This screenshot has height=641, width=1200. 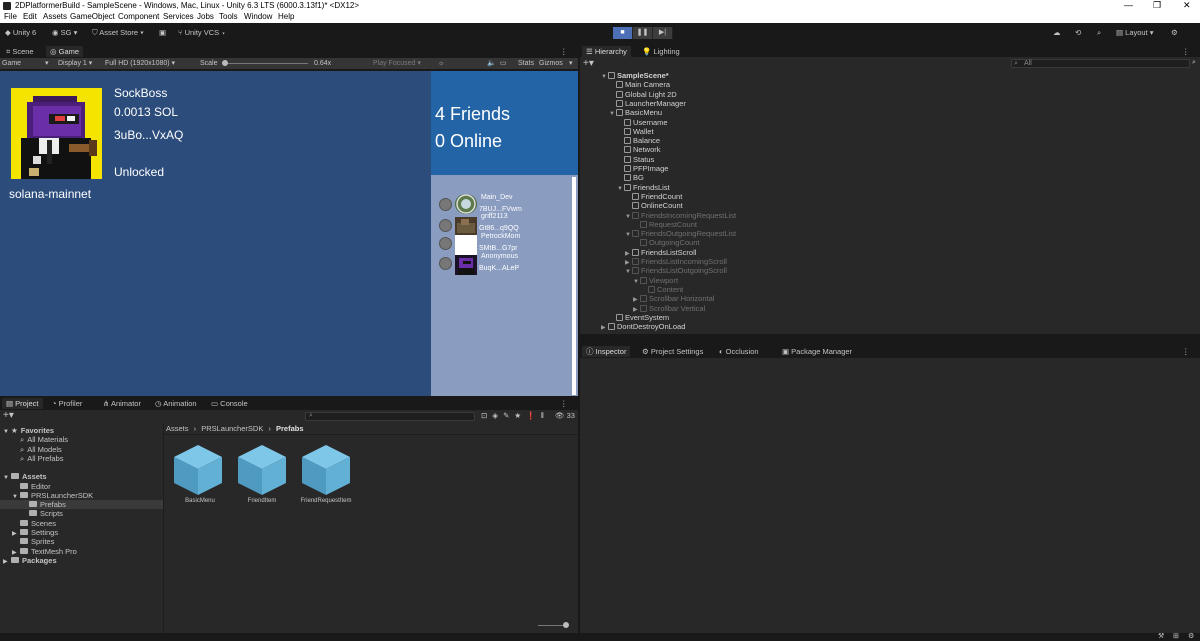 What do you see at coordinates (10, 17) in the screenshot?
I see `menu-file: File` at bounding box center [10, 17].